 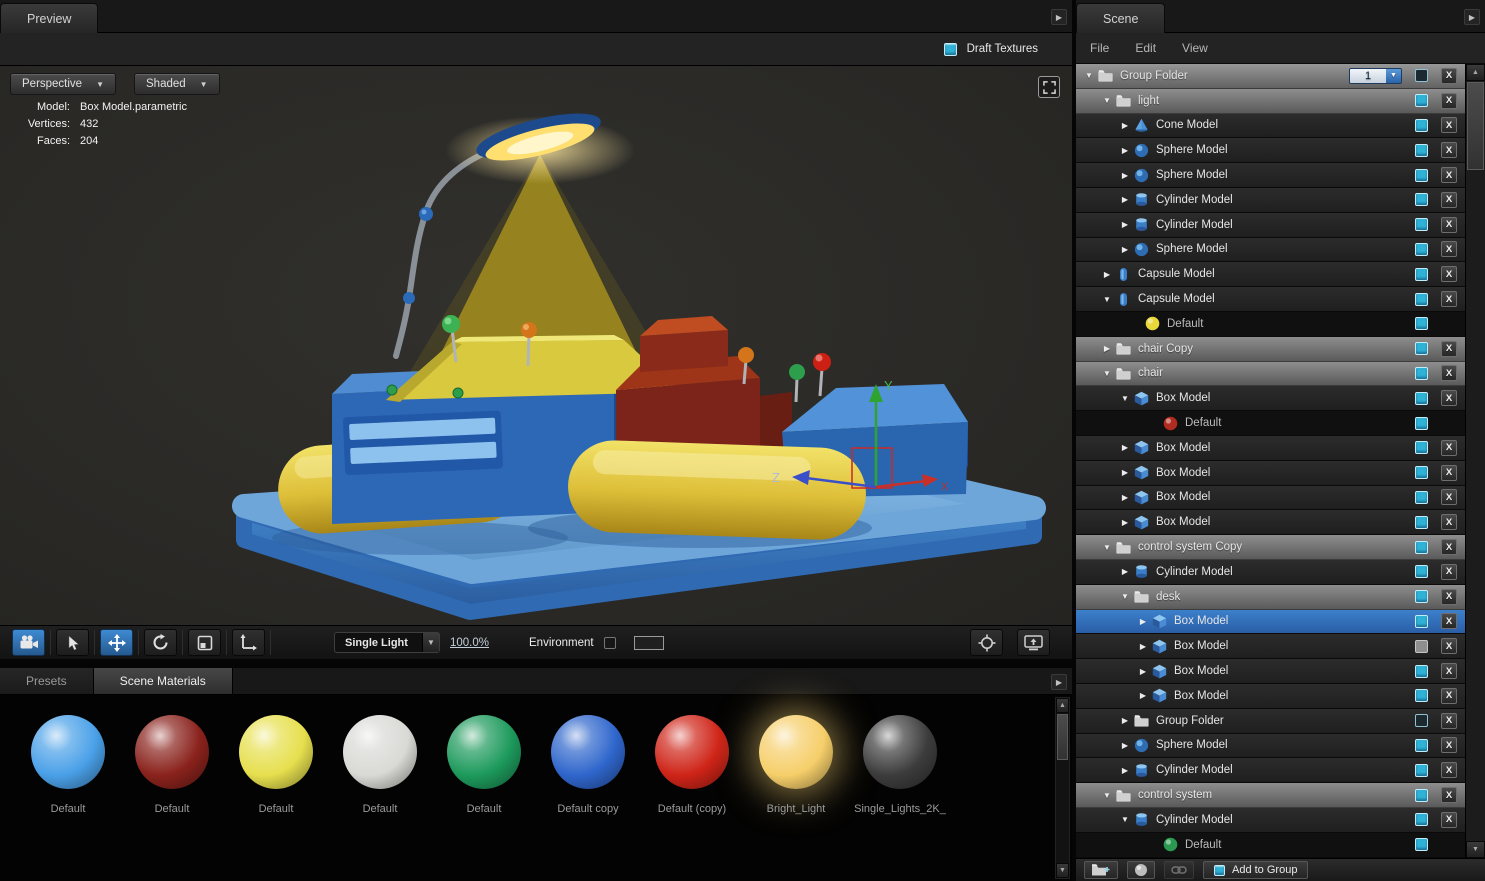 What do you see at coordinates (1141, 870) in the screenshot?
I see `new-material-button` at bounding box center [1141, 870].